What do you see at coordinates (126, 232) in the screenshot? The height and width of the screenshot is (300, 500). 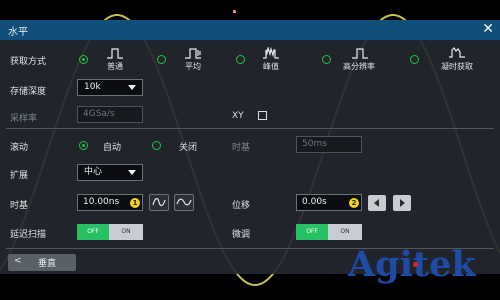 I see `delay-scan-on: ON` at bounding box center [126, 232].